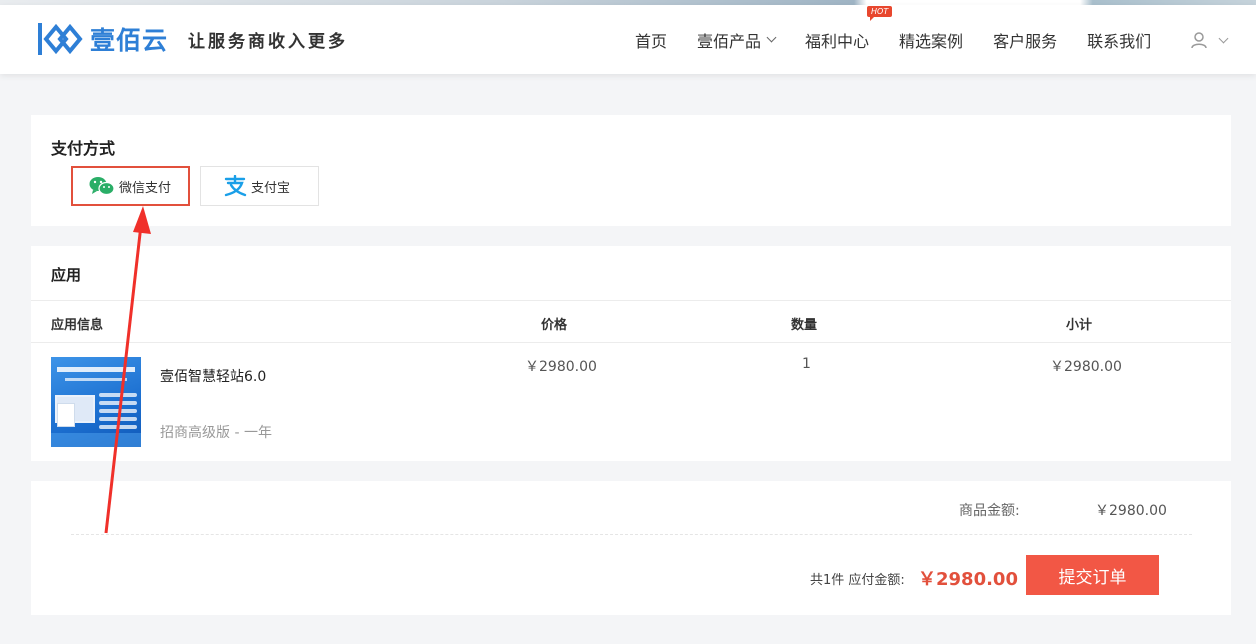 This screenshot has width=1256, height=644. I want to click on alipay-label: 支付宝, so click(271, 188).